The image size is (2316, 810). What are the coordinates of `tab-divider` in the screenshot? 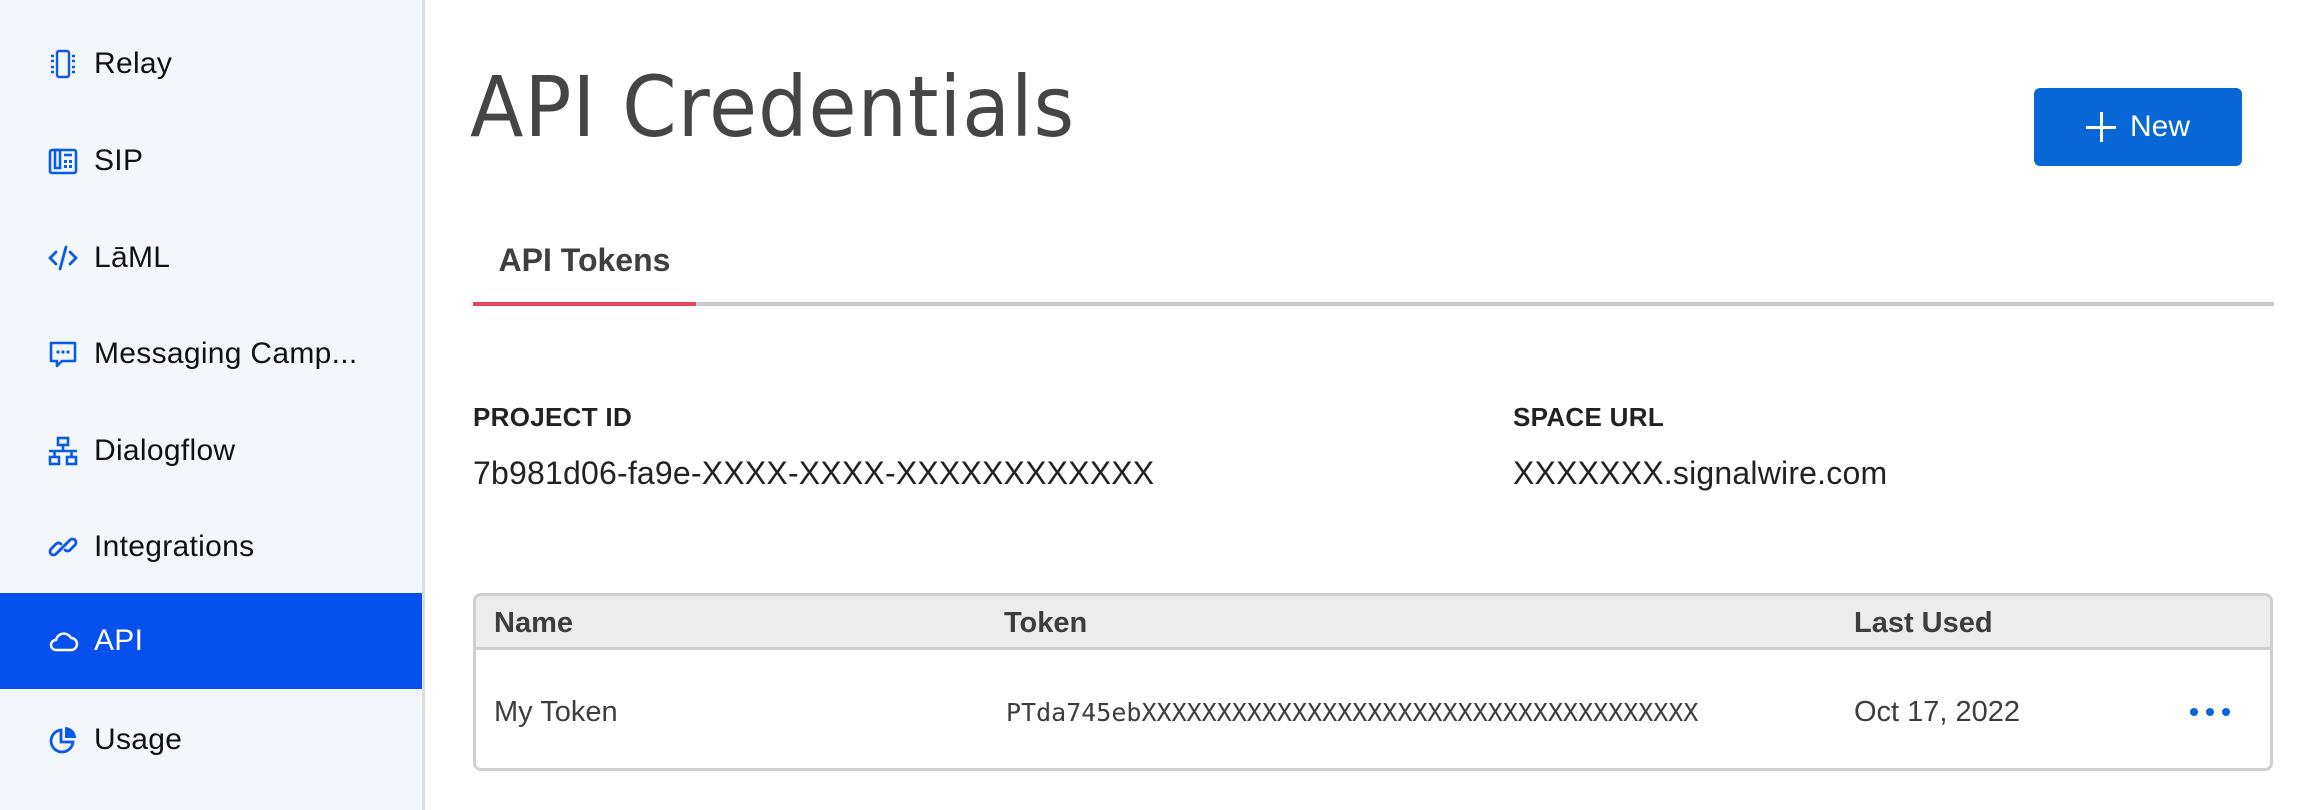 It's located at (1373, 304).